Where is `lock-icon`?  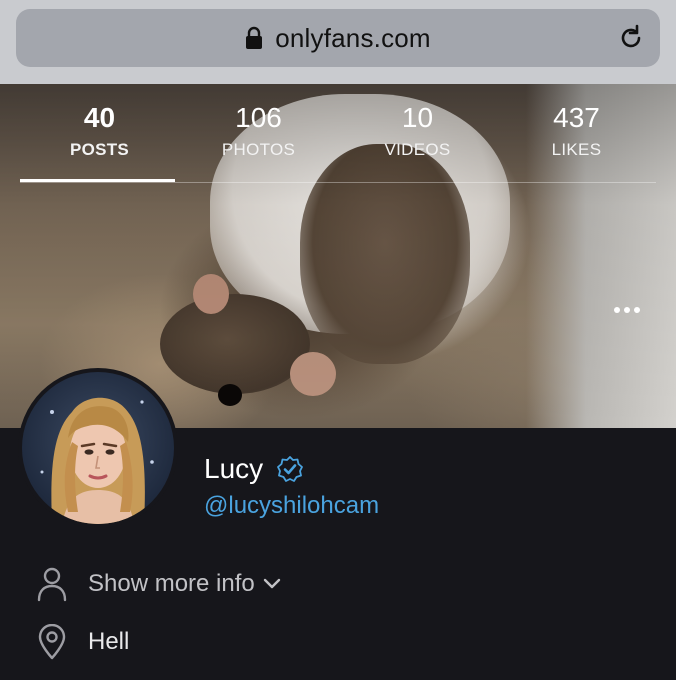 lock-icon is located at coordinates (254, 37).